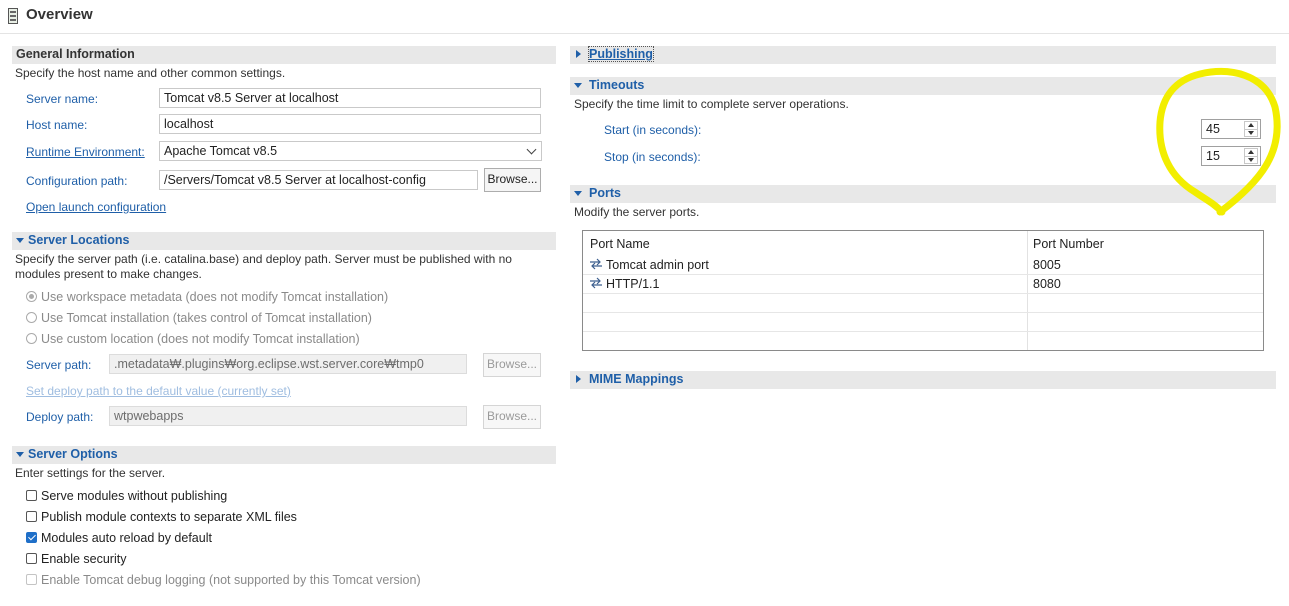 The image size is (1289, 606). What do you see at coordinates (1047, 284) in the screenshot?
I see `port-number-cell: 8080` at bounding box center [1047, 284].